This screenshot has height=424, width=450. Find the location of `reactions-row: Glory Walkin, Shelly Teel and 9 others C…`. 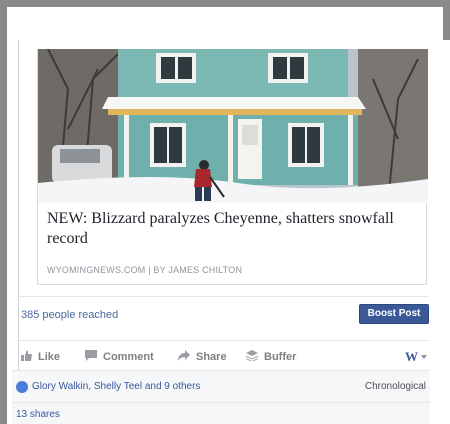

reactions-row: Glory Walkin, Shelly Teel and 9 others C… is located at coordinates (221, 386).